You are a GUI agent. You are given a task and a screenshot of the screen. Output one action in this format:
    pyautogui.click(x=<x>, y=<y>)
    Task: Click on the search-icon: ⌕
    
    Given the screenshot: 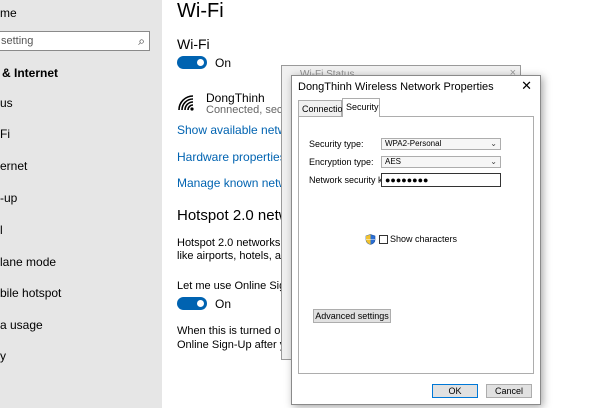 What is the action you would take?
    pyautogui.click(x=141, y=41)
    